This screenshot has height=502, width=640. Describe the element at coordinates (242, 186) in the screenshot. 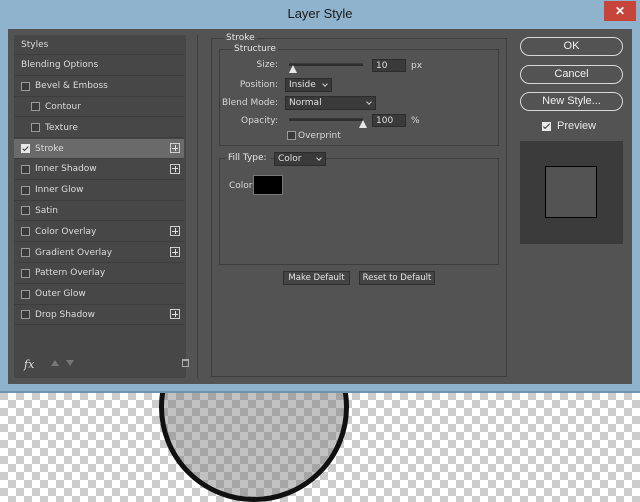

I see `color-label: Color:` at that location.